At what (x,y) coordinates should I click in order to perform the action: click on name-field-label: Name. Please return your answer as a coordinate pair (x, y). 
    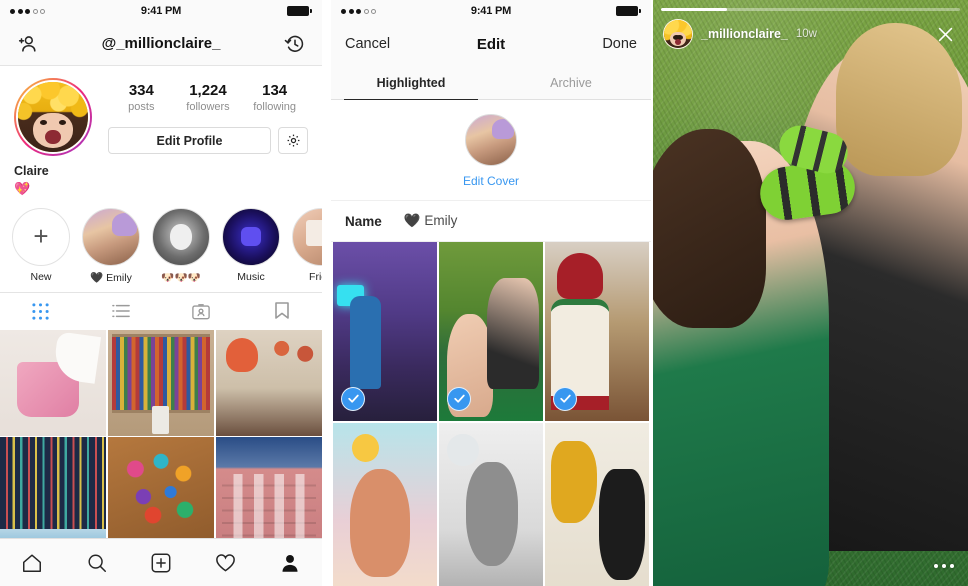
    Looking at the image, I should click on (363, 221).